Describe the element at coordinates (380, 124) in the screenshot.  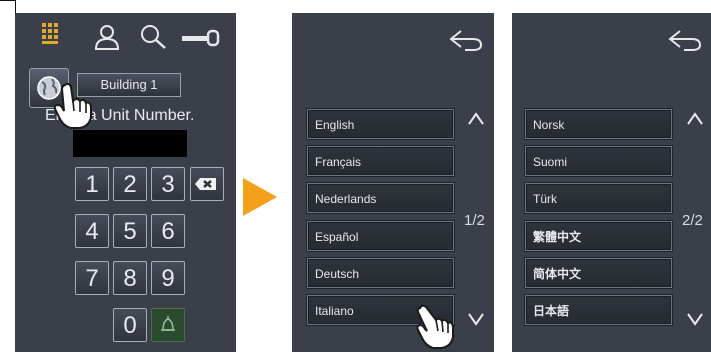
I see `language-option: English` at that location.